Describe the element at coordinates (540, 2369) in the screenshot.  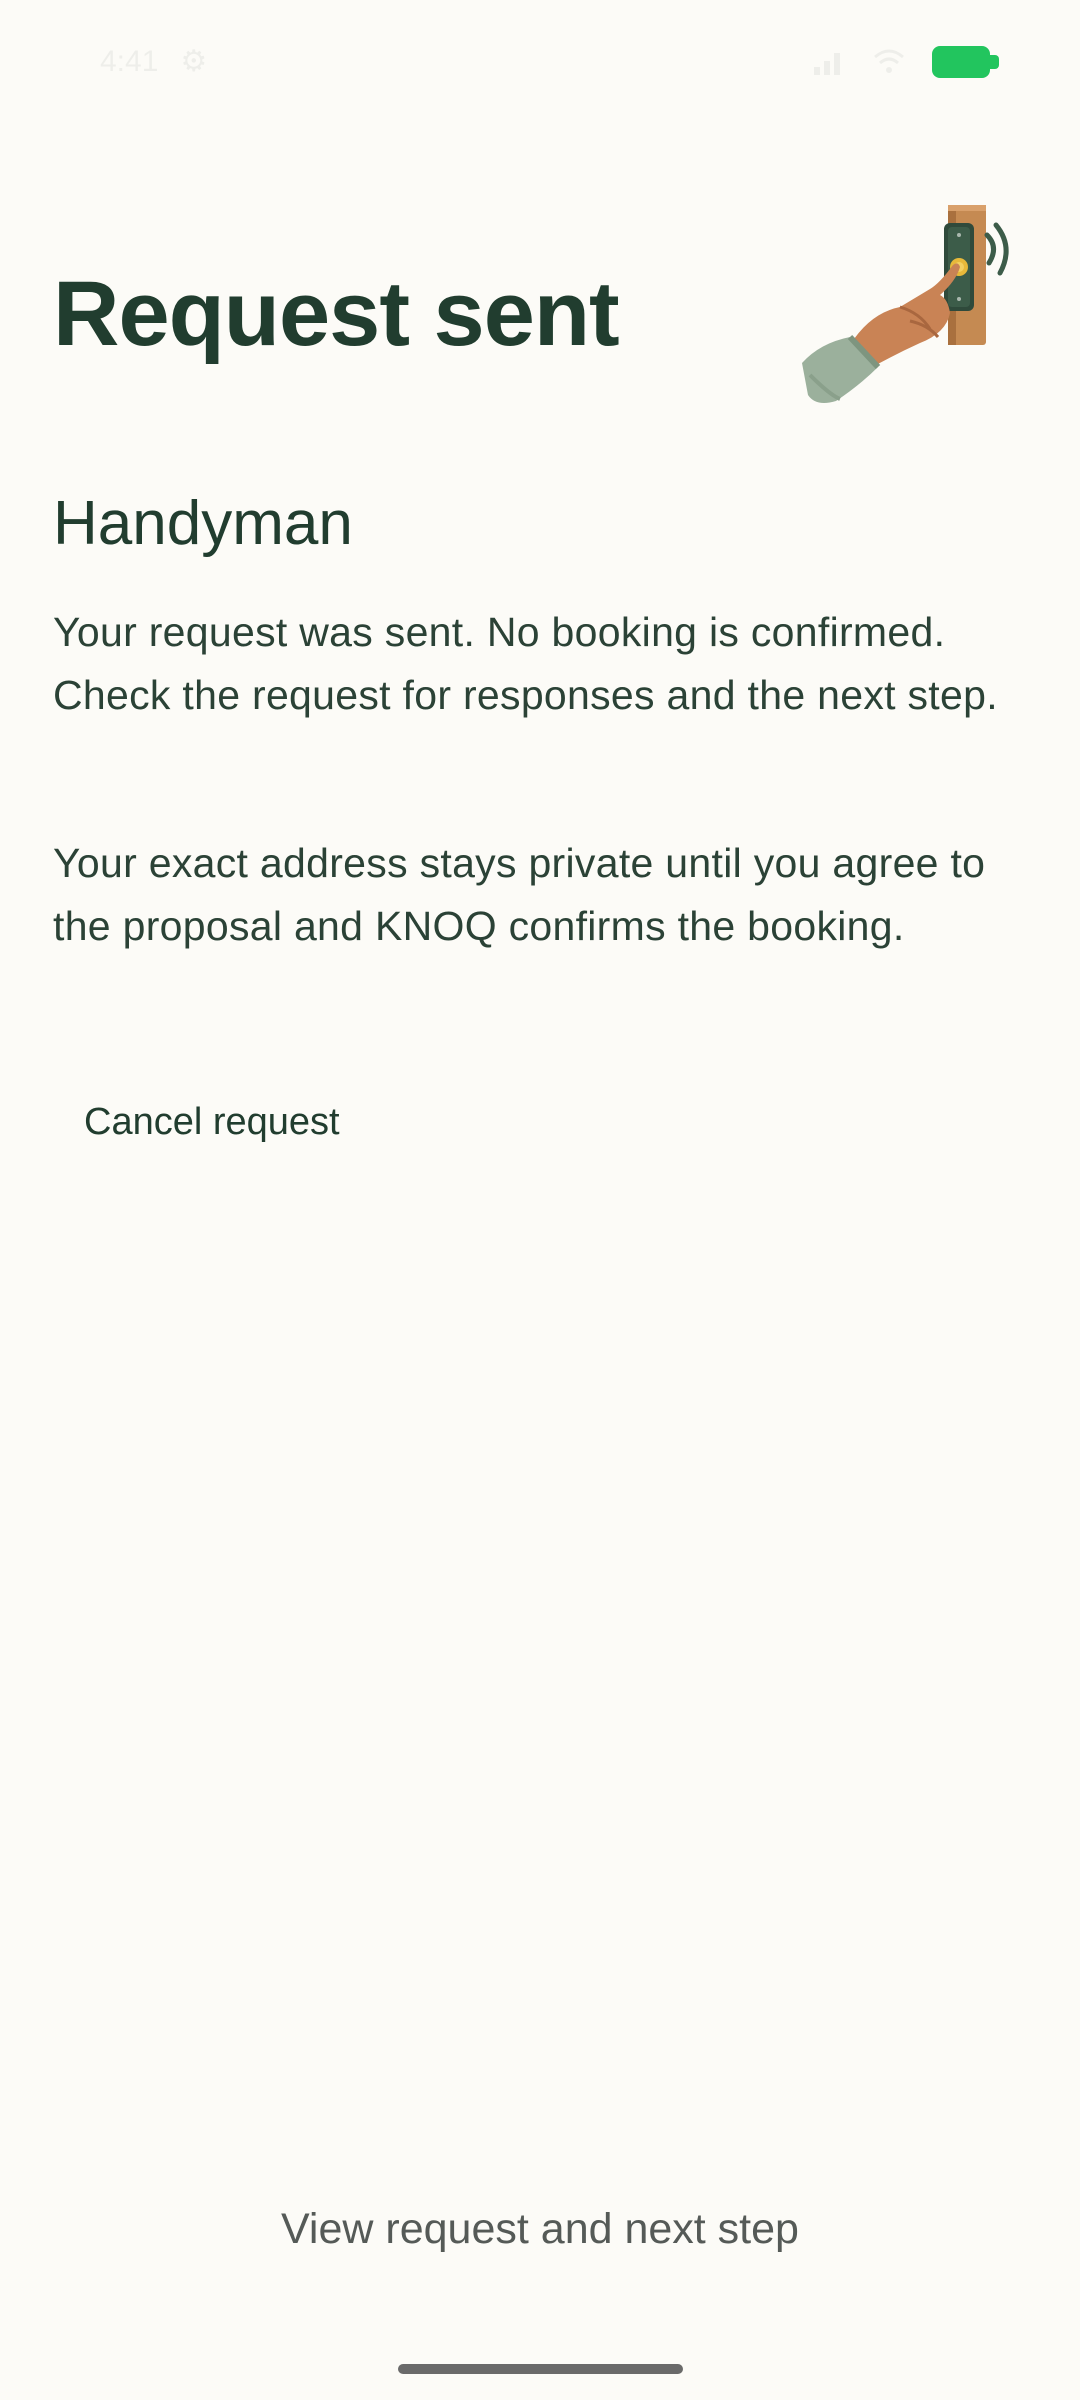
I see `home-indicator` at that location.